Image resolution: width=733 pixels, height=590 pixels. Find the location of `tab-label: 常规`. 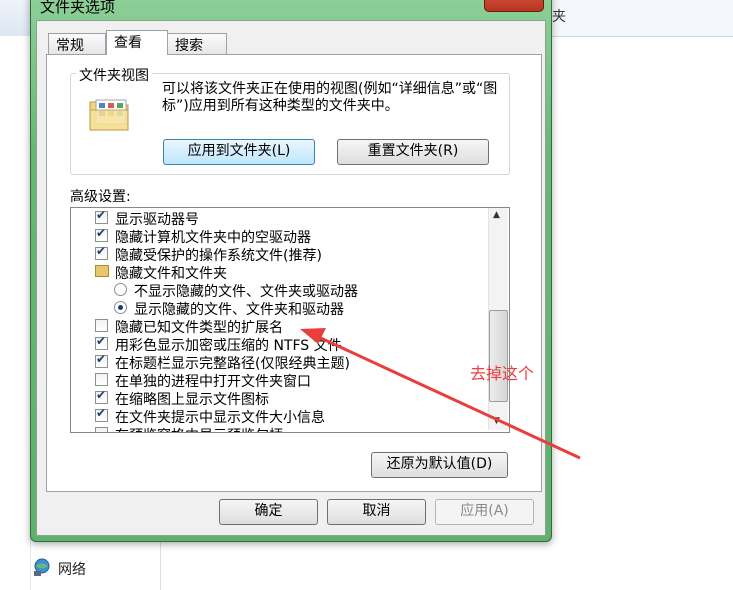

tab-label: 常规 is located at coordinates (70, 46).